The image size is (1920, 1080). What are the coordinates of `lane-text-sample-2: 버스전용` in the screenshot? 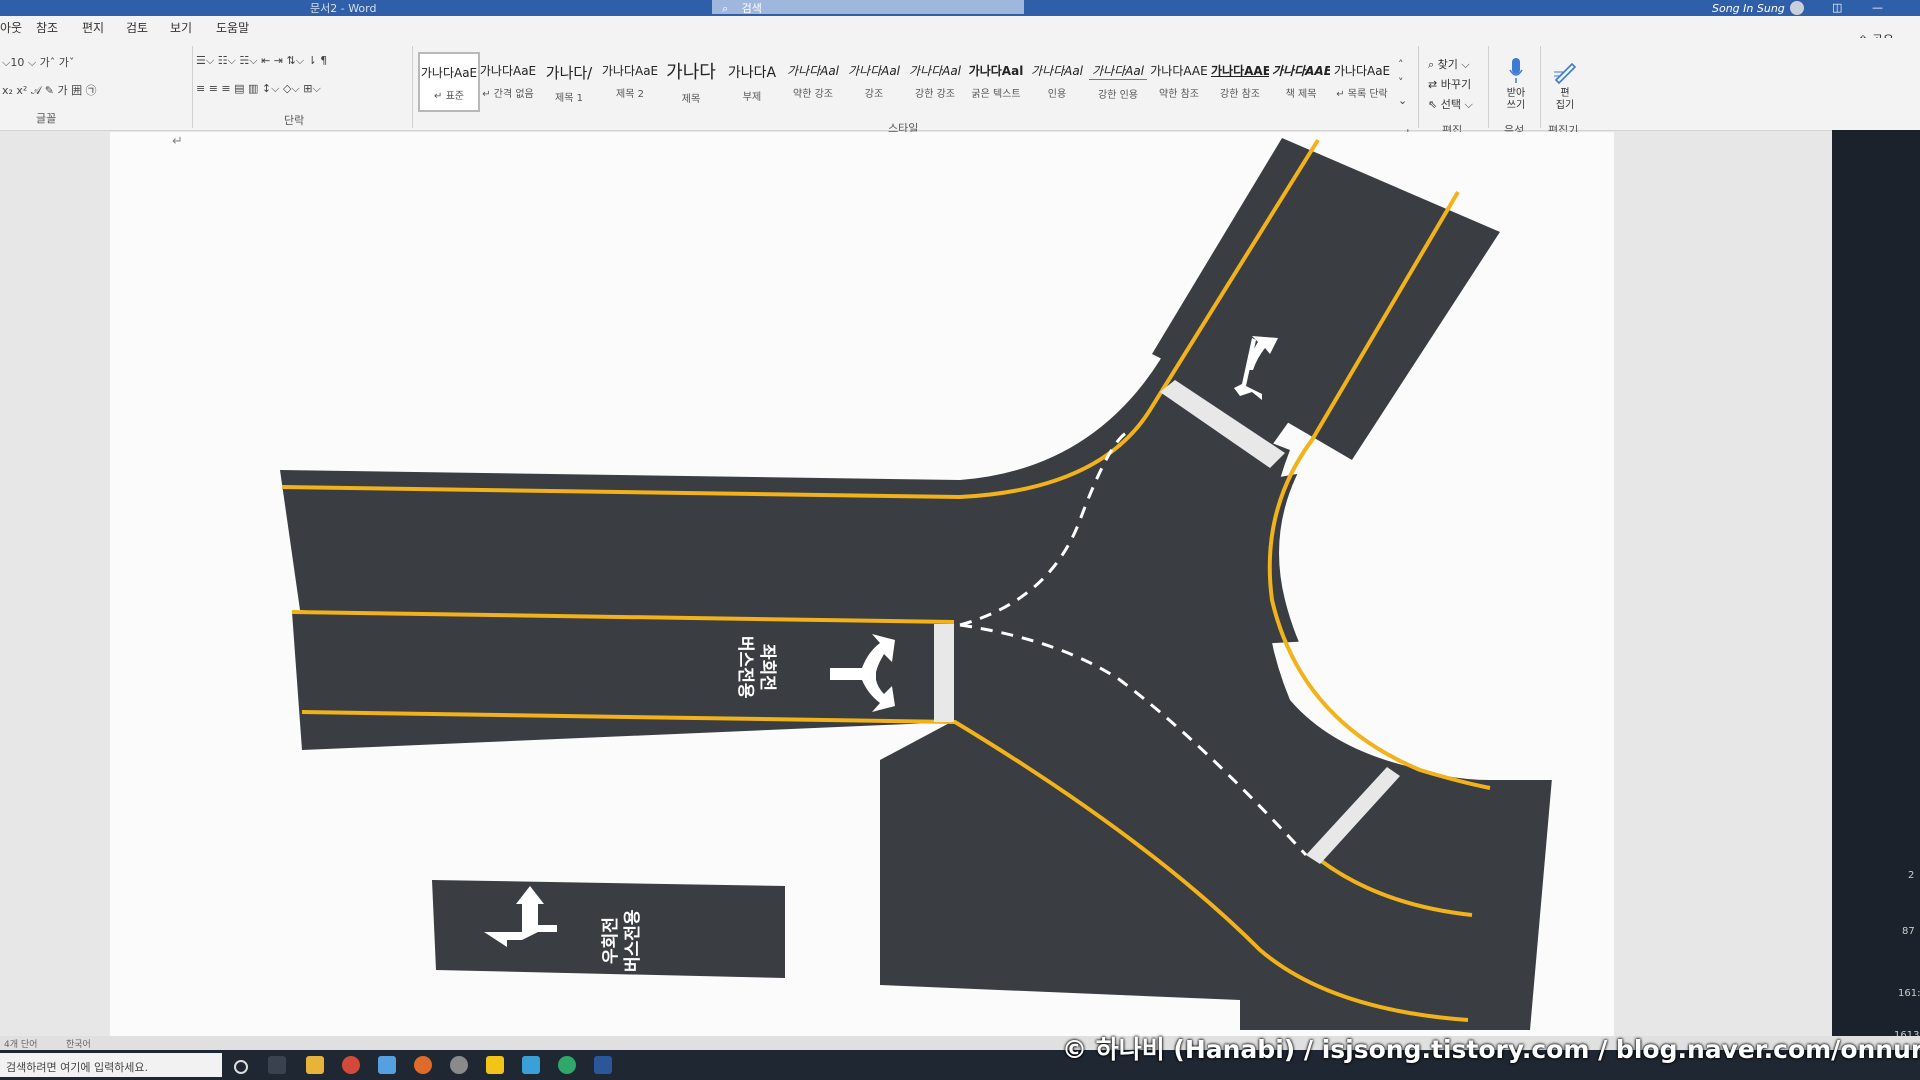 It's located at (633, 940).